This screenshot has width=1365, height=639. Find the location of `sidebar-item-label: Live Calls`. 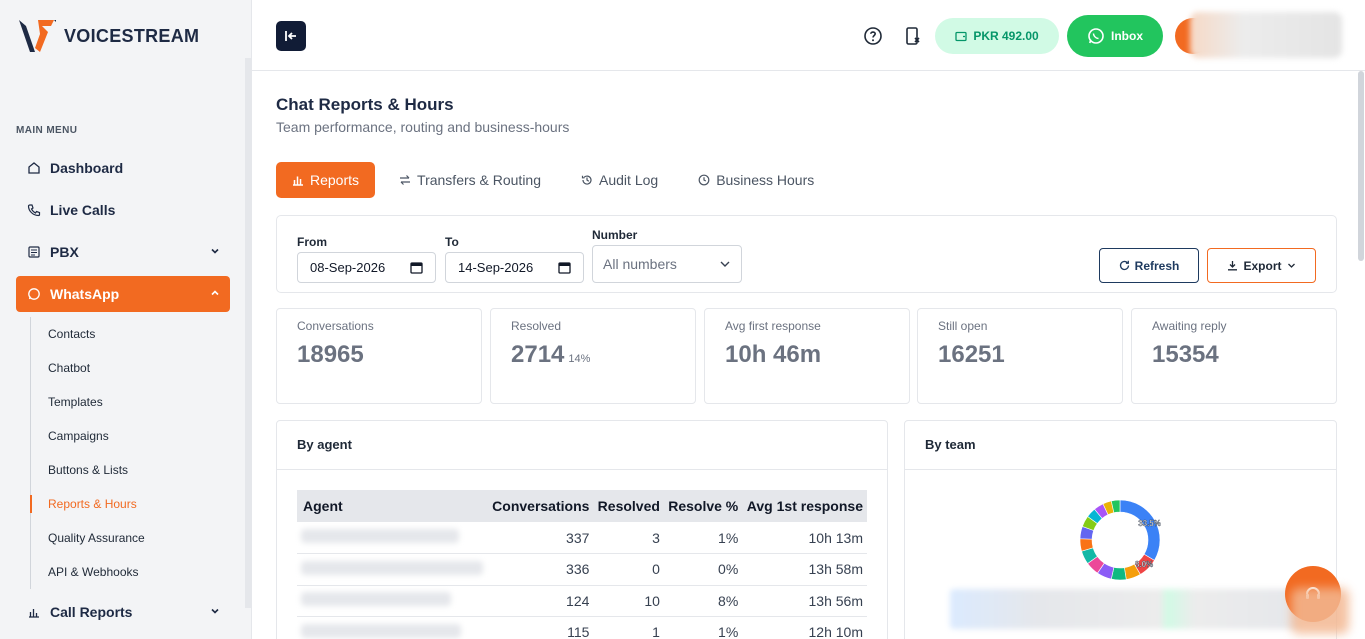

sidebar-item-label: Live Calls is located at coordinates (83, 210).